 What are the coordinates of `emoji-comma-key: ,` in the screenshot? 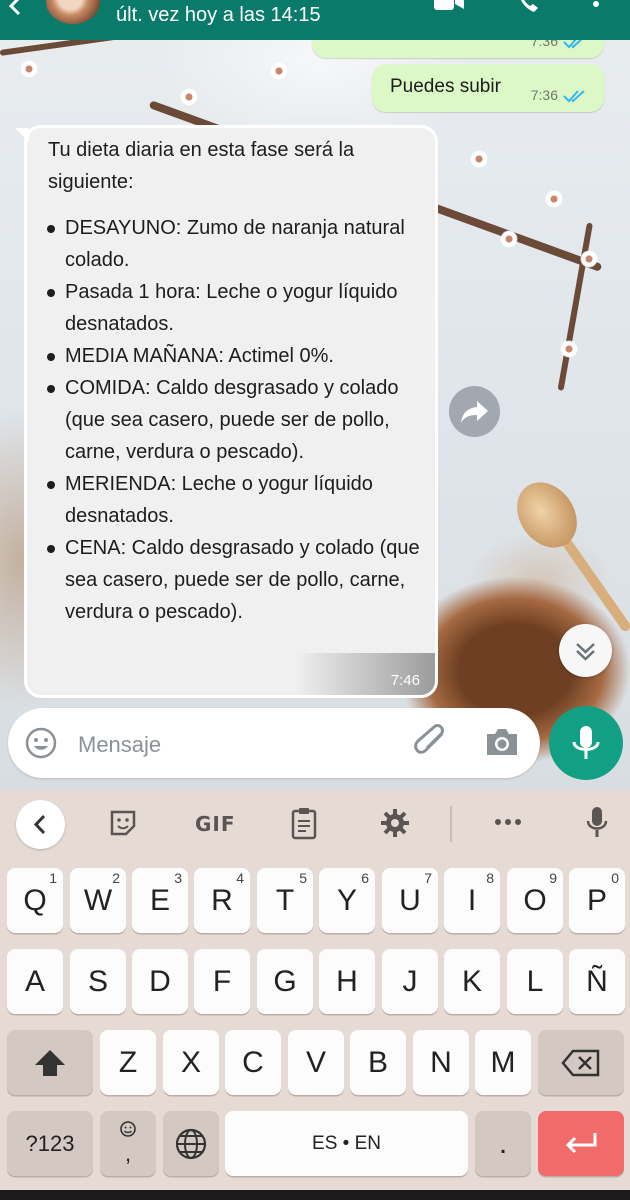 It's located at (128, 1143).